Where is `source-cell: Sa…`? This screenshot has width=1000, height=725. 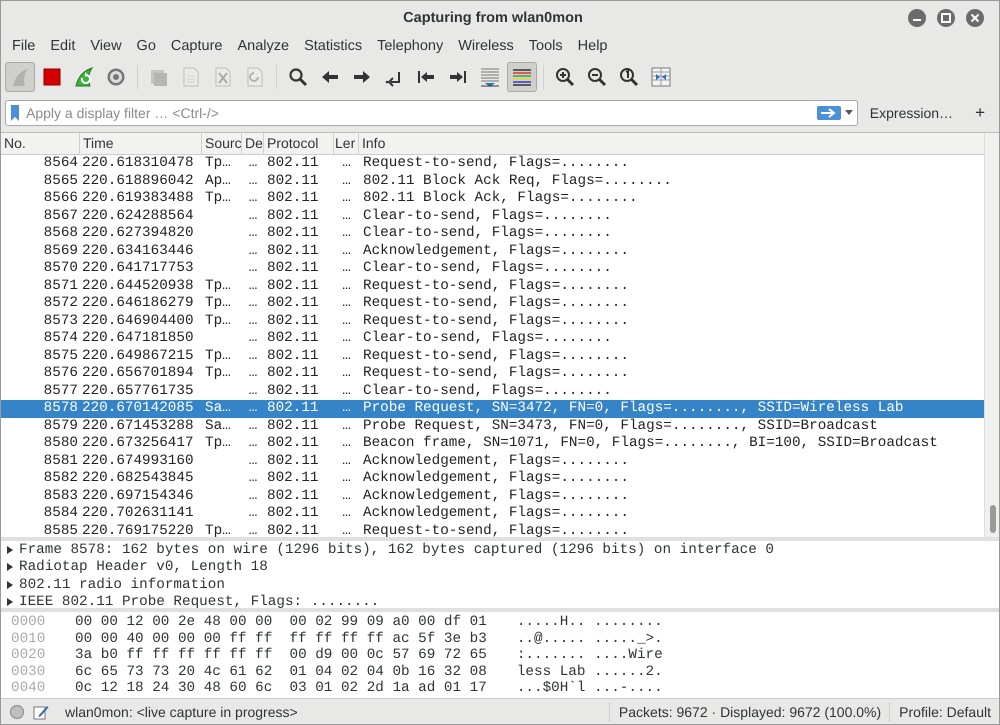
source-cell: Sa… is located at coordinates (218, 408).